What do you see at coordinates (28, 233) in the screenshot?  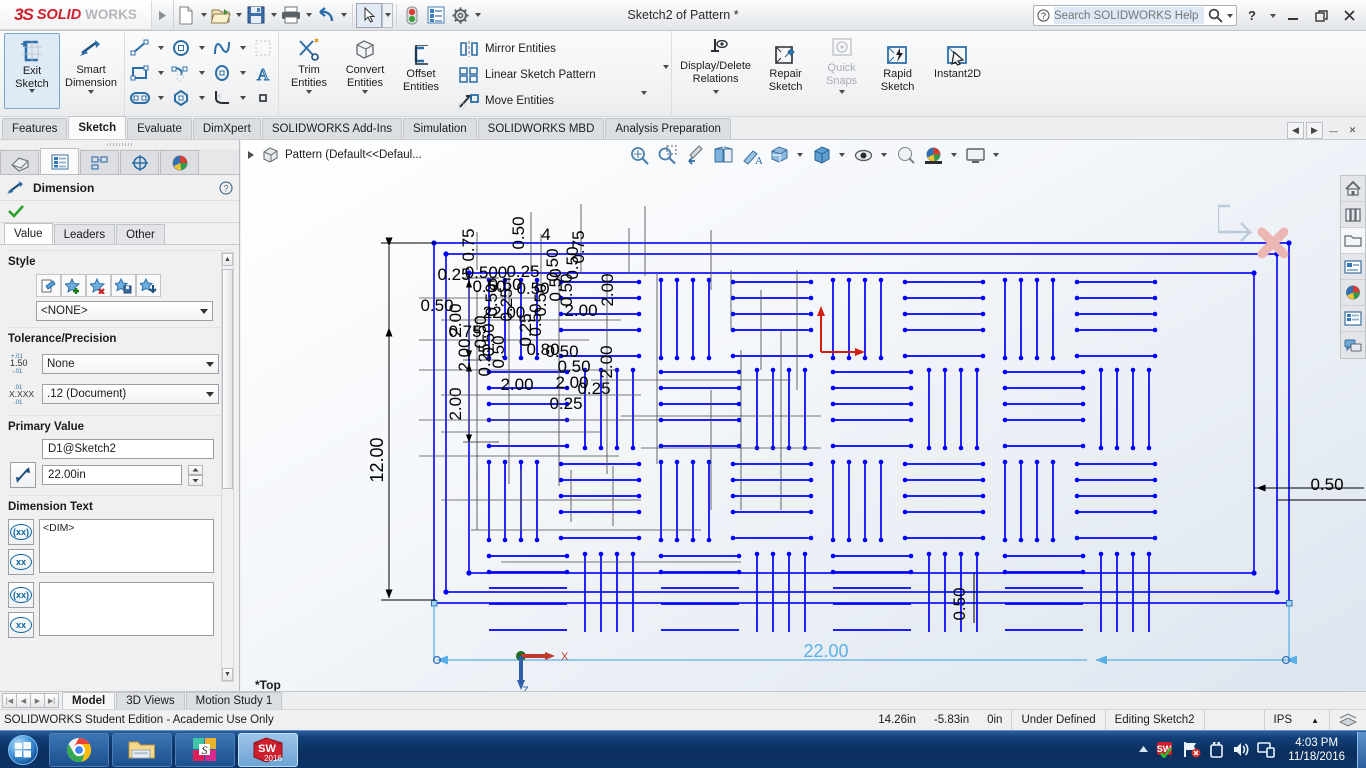 I see `tab-value: Value` at bounding box center [28, 233].